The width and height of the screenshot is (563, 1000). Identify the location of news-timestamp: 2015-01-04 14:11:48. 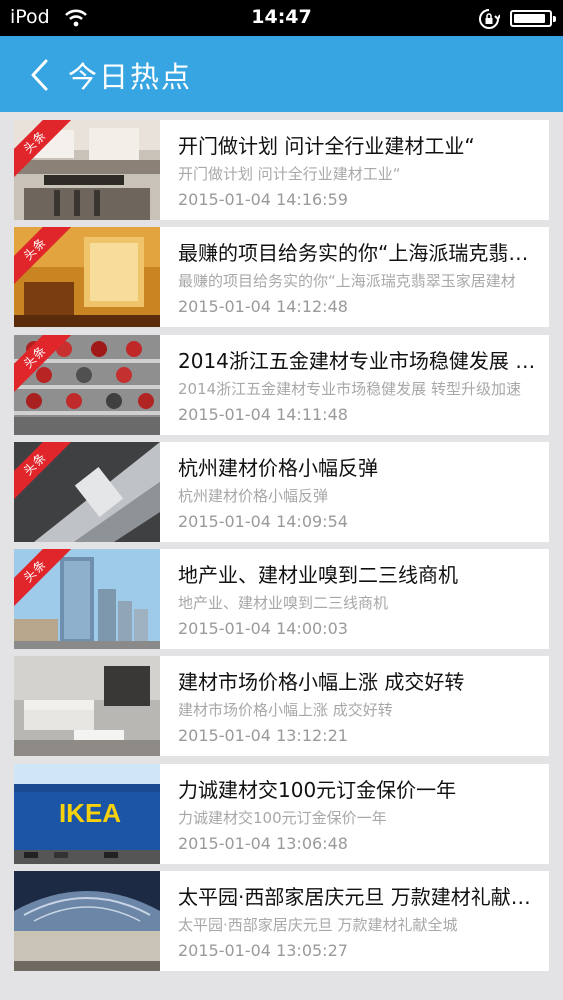
(263, 414).